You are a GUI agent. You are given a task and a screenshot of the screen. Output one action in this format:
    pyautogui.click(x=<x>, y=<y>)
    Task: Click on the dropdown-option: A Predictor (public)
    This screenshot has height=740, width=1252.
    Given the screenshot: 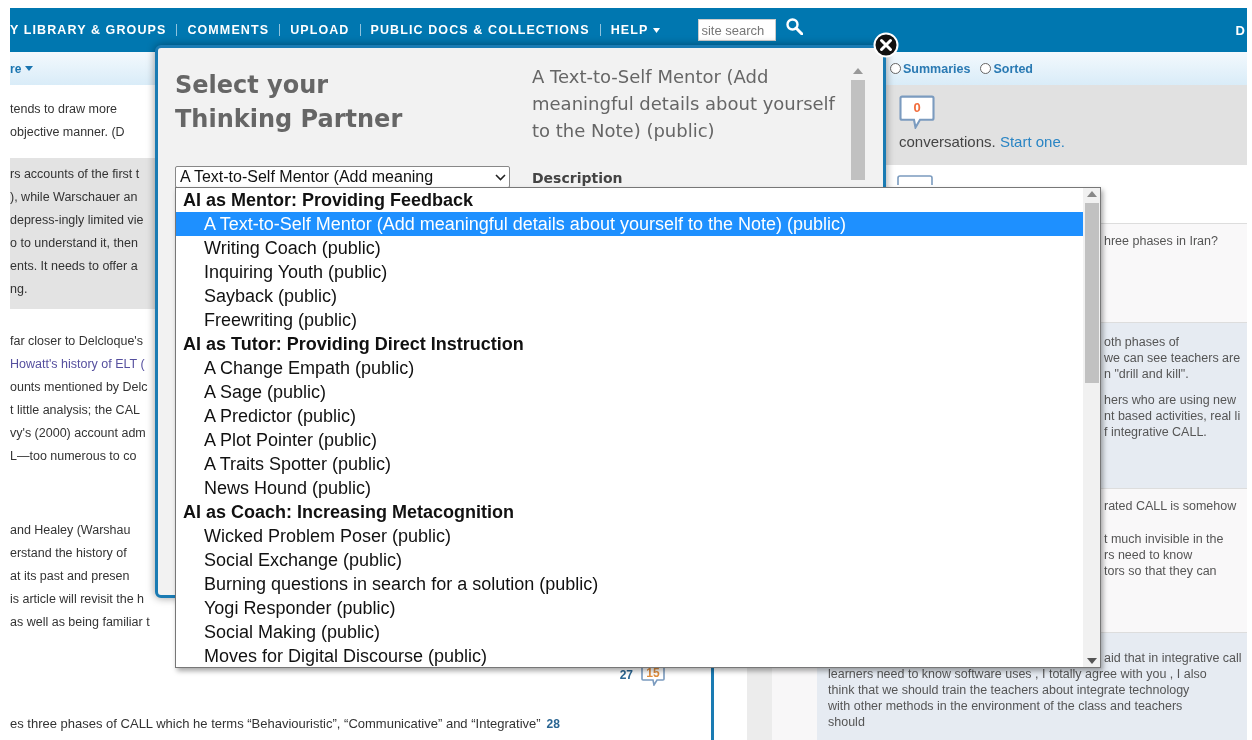 What is the action you would take?
    pyautogui.click(x=629, y=416)
    